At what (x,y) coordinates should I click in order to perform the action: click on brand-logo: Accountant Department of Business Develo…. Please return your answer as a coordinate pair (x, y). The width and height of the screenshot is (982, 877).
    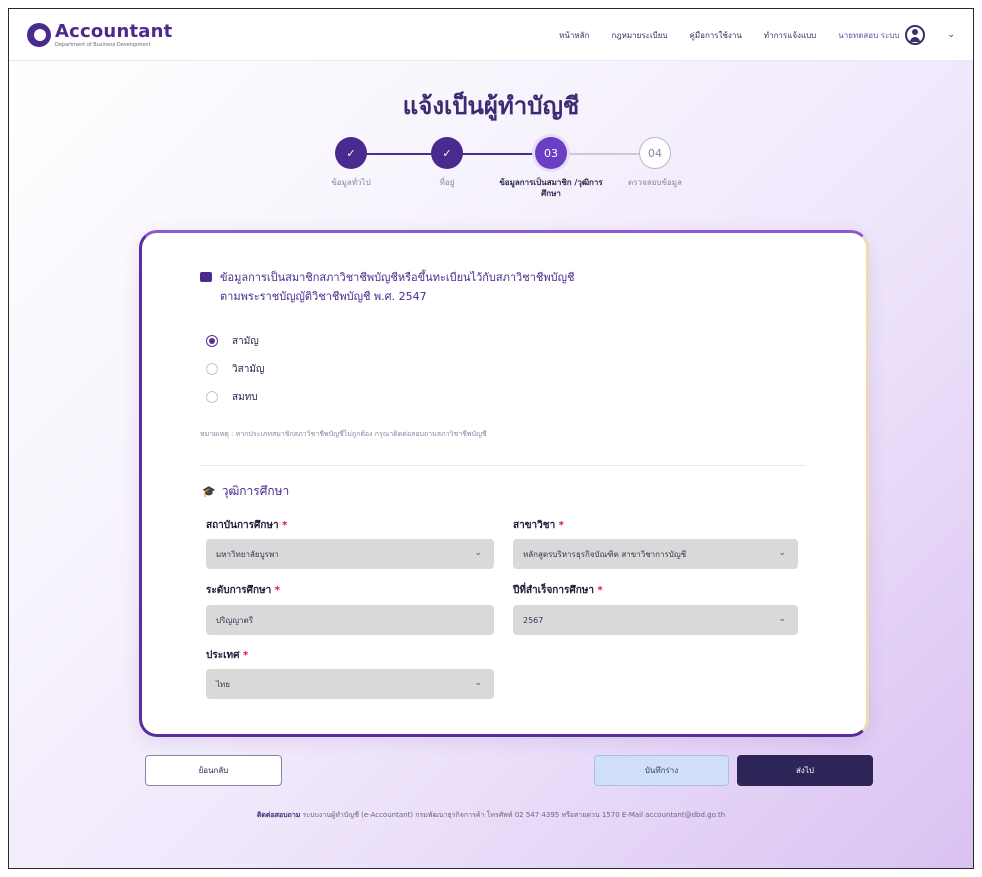
    Looking at the image, I should click on (99, 35).